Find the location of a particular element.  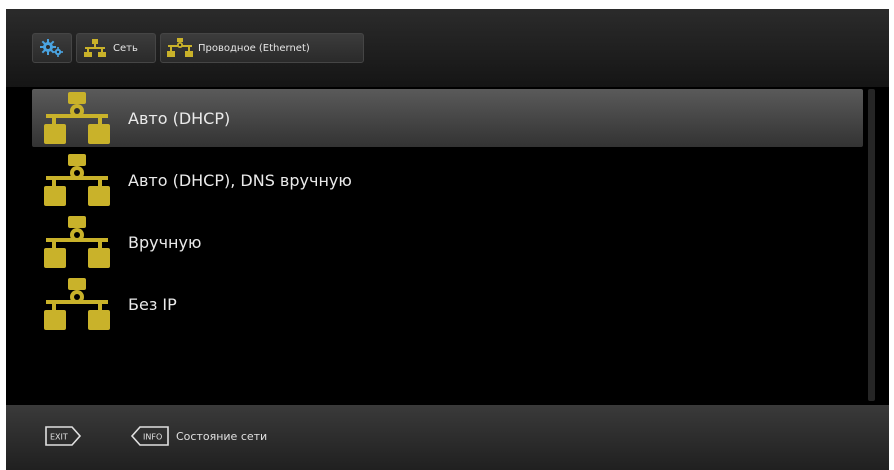

list-item-no-ip: Без IP is located at coordinates (447, 304).